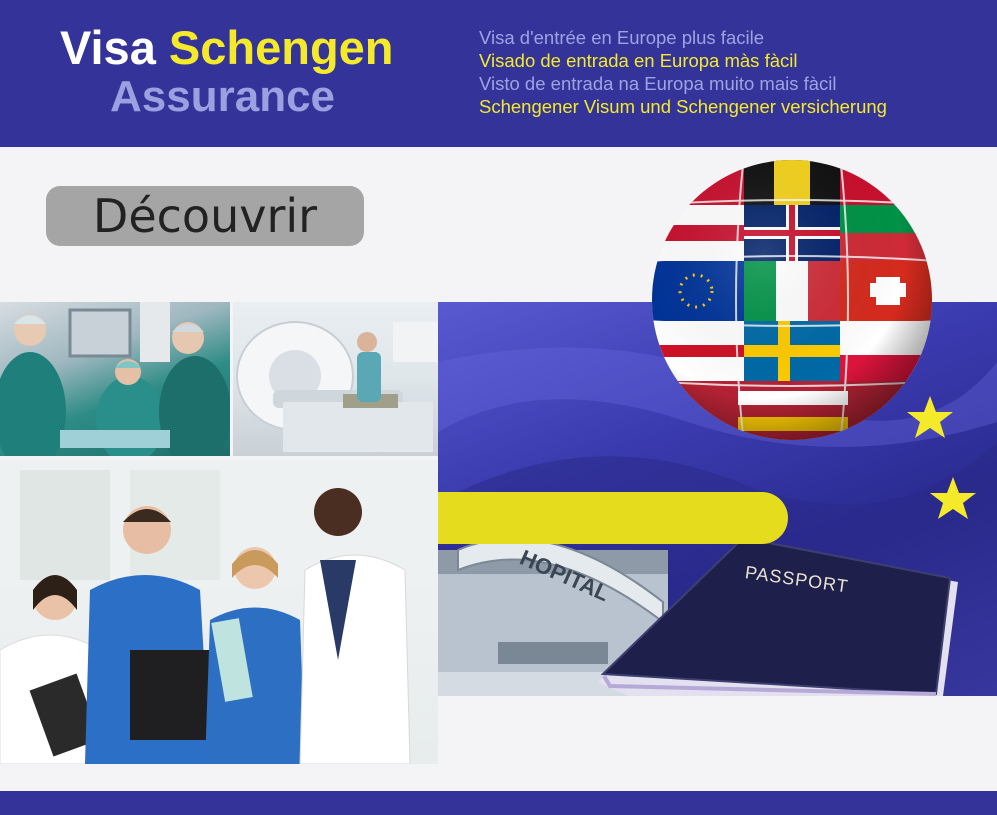 The width and height of the screenshot is (997, 815). Describe the element at coordinates (115, 379) in the screenshot. I see `surgery-photo` at that location.